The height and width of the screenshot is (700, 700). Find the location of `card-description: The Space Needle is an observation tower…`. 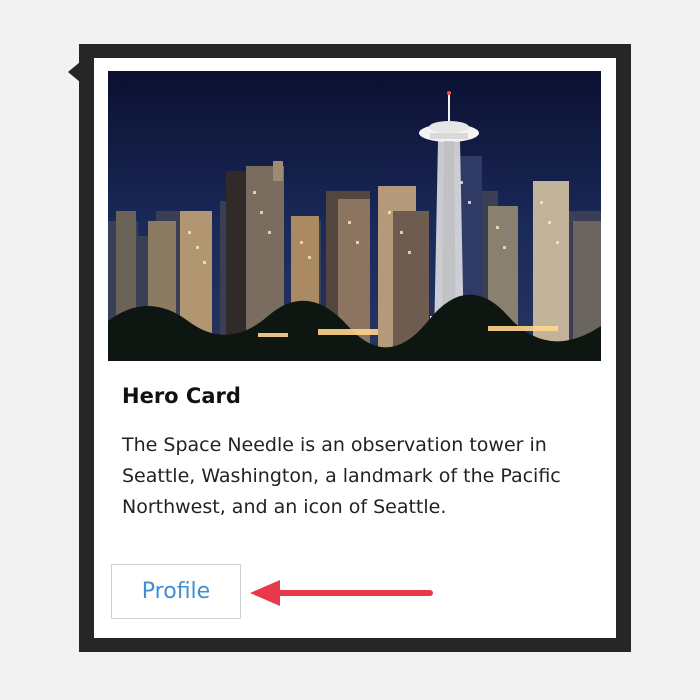

card-description: The Space Needle is an observation tower… is located at coordinates (341, 476).